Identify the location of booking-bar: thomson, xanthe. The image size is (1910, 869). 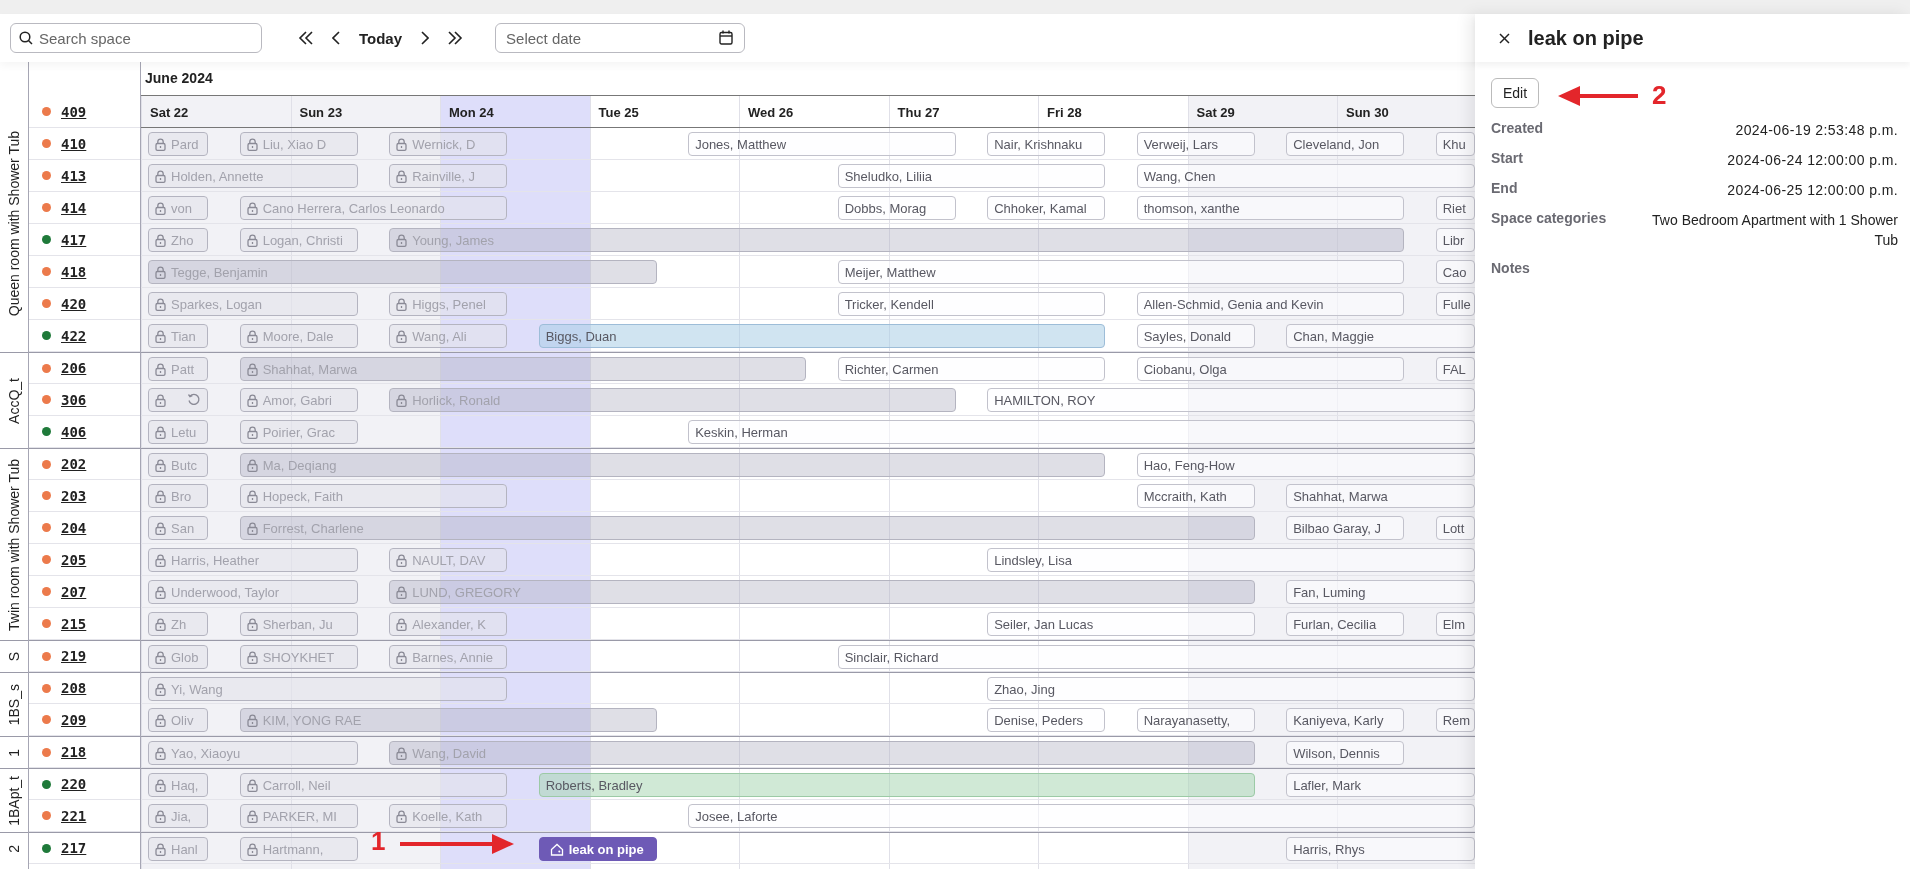
(1270, 208).